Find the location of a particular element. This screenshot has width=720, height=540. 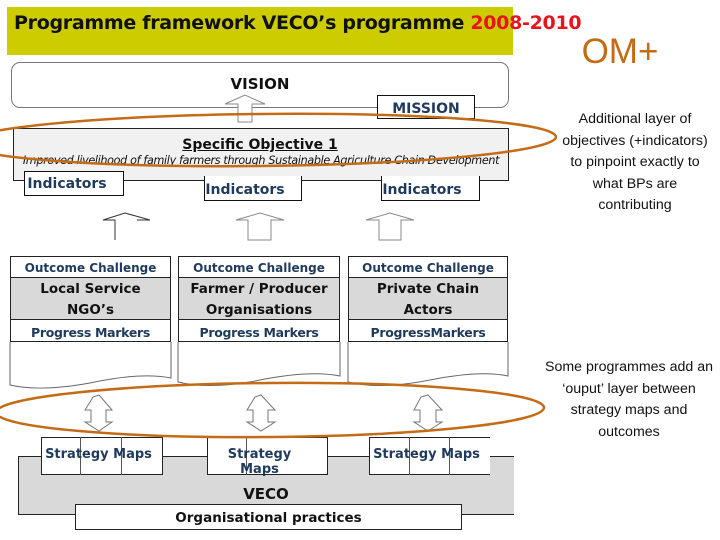

outcome-name-line1: Local Service is located at coordinates (90, 289).